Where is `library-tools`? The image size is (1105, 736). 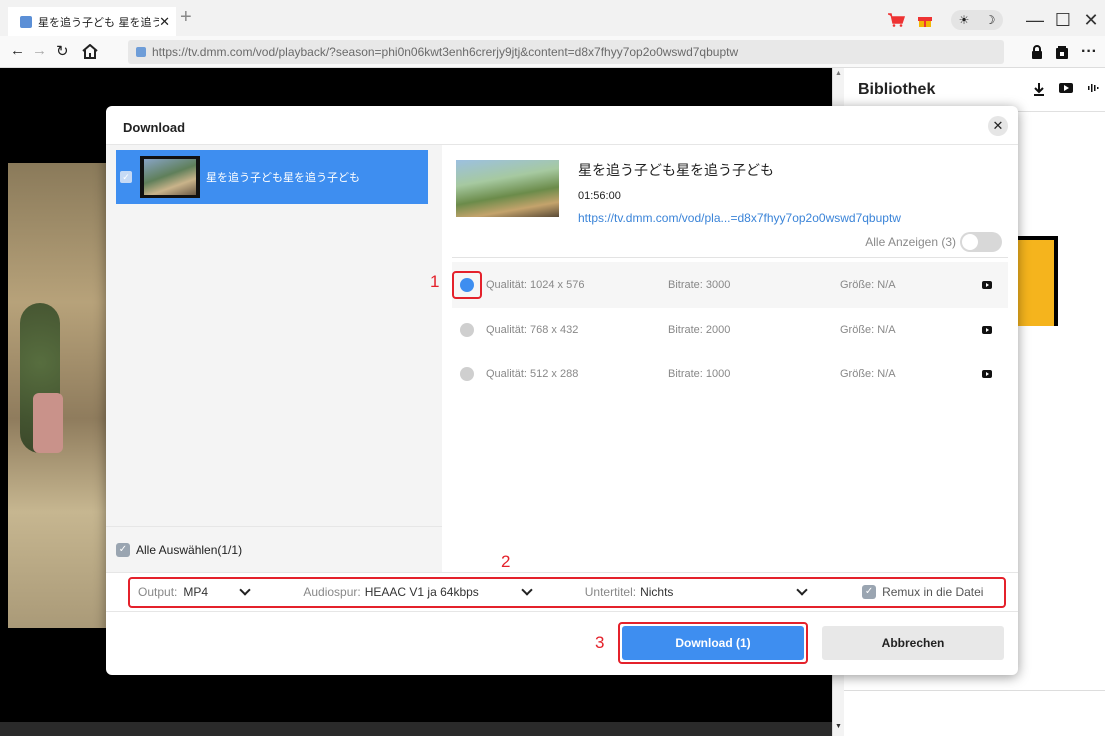 library-tools is located at coordinates (1066, 89).